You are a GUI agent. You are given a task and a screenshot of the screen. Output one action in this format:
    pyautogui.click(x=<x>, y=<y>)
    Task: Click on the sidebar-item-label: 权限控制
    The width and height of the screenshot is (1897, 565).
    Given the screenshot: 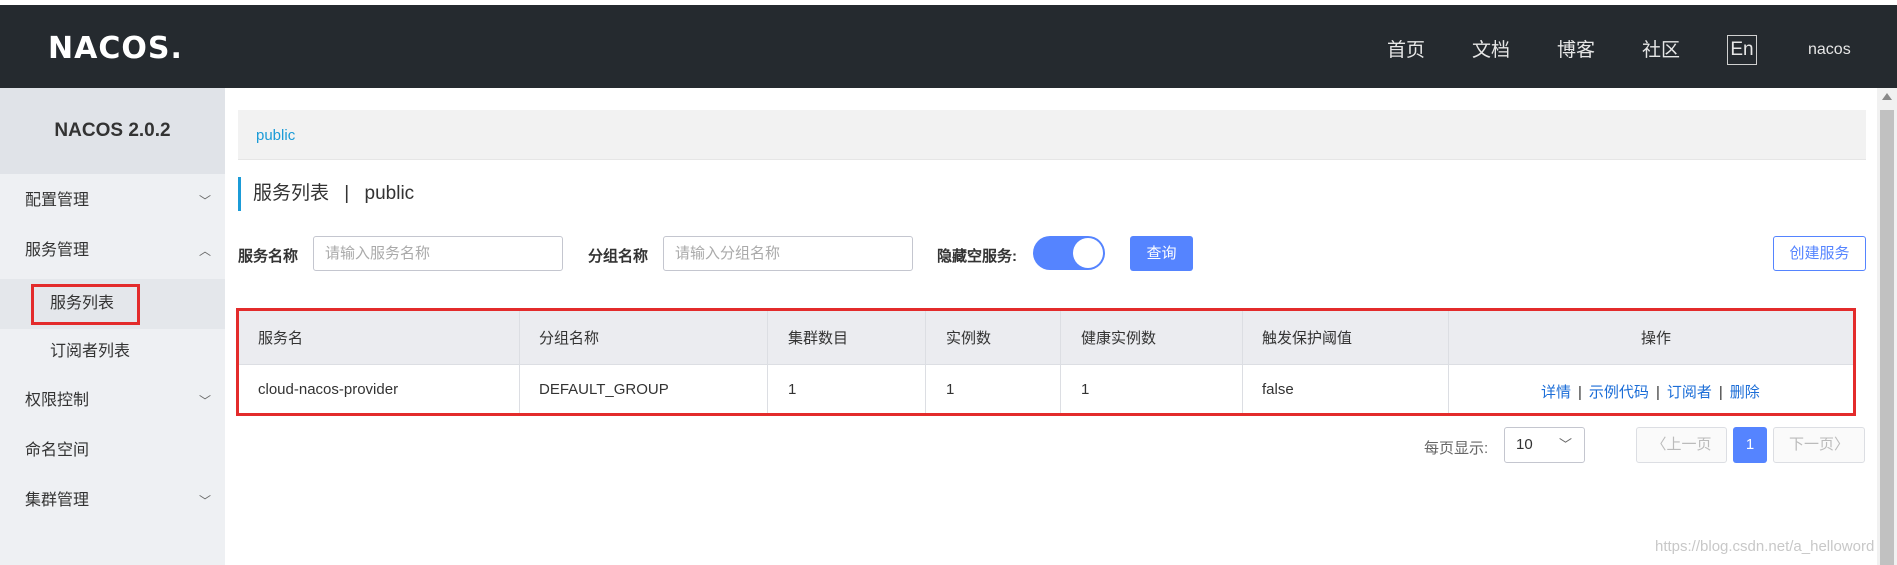 What is the action you would take?
    pyautogui.click(x=57, y=400)
    